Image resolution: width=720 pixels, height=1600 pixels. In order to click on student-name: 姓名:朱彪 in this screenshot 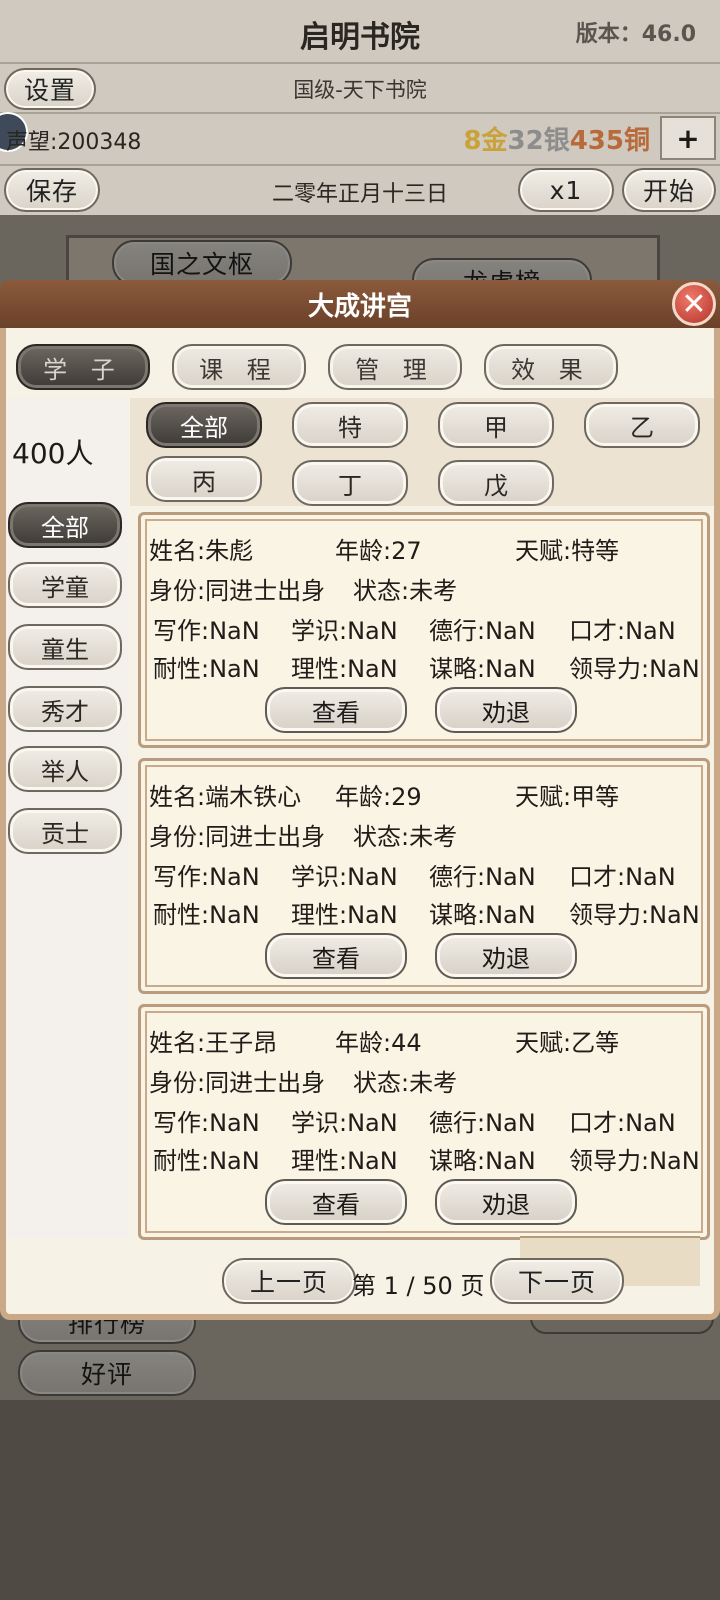, I will do `click(201, 551)`.